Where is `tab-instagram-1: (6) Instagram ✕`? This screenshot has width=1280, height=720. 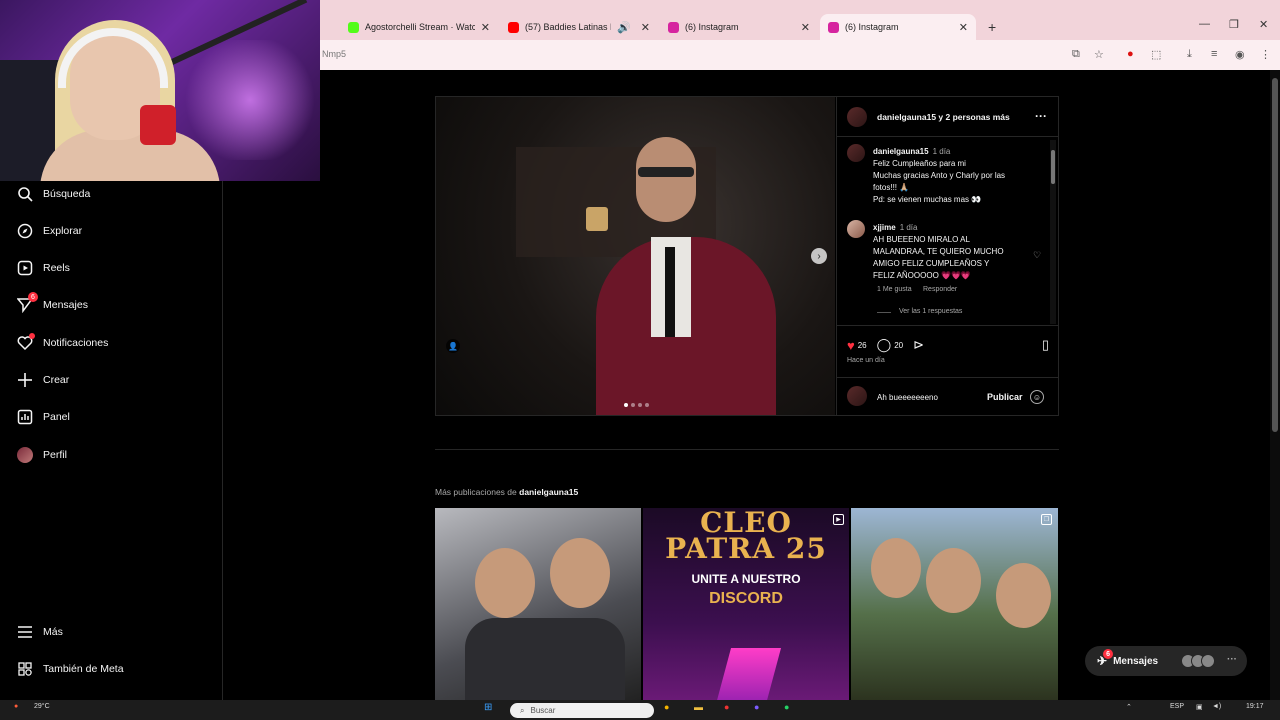 tab-instagram-1: (6) Instagram ✕ is located at coordinates (739, 27).